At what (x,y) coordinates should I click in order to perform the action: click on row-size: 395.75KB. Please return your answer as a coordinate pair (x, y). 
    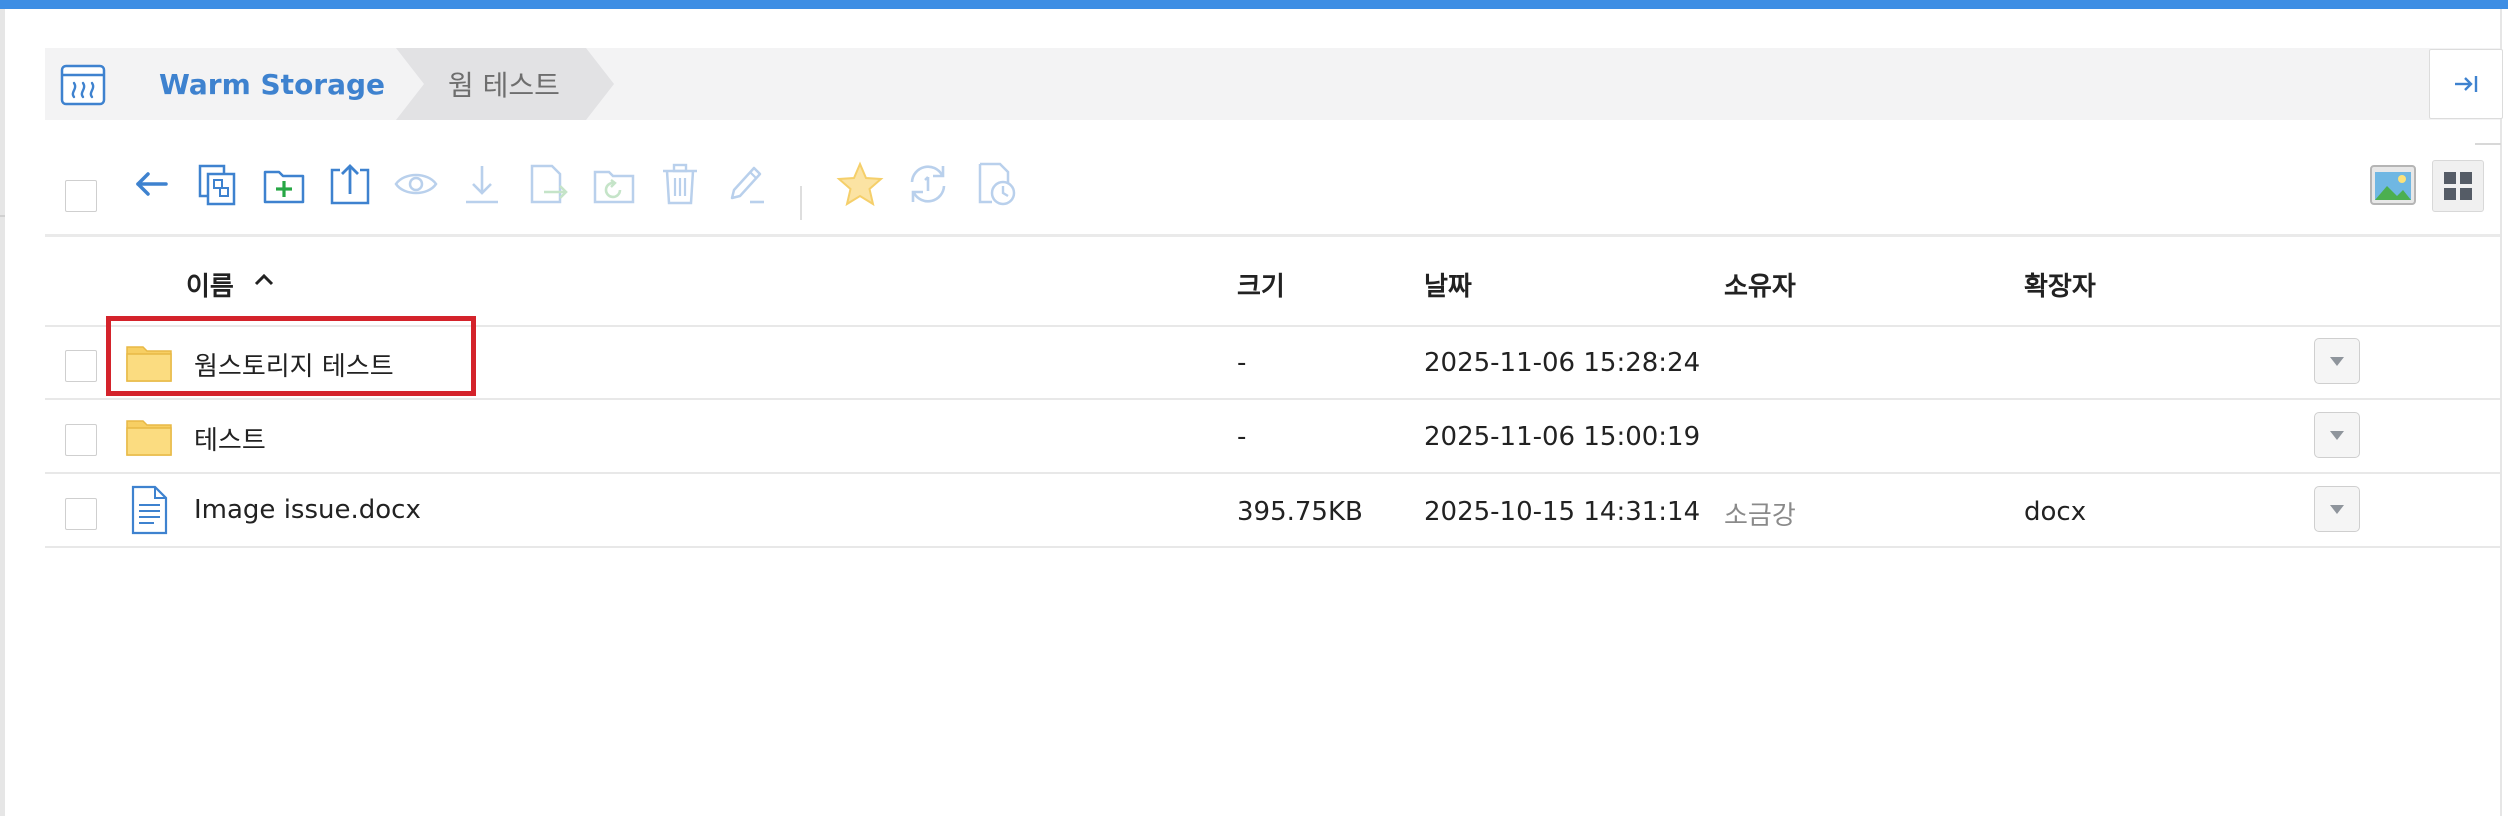
    Looking at the image, I should click on (1300, 512).